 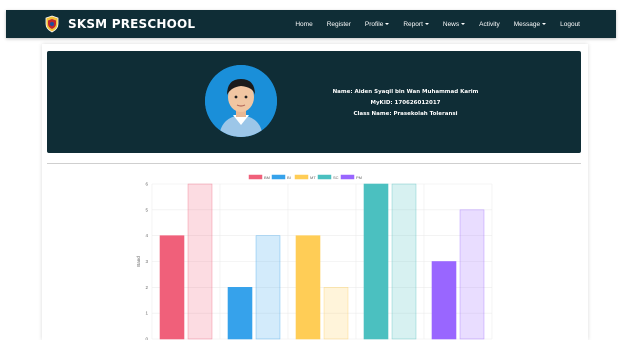 What do you see at coordinates (146, 313) in the screenshot?
I see `y-tick-label: 1` at bounding box center [146, 313].